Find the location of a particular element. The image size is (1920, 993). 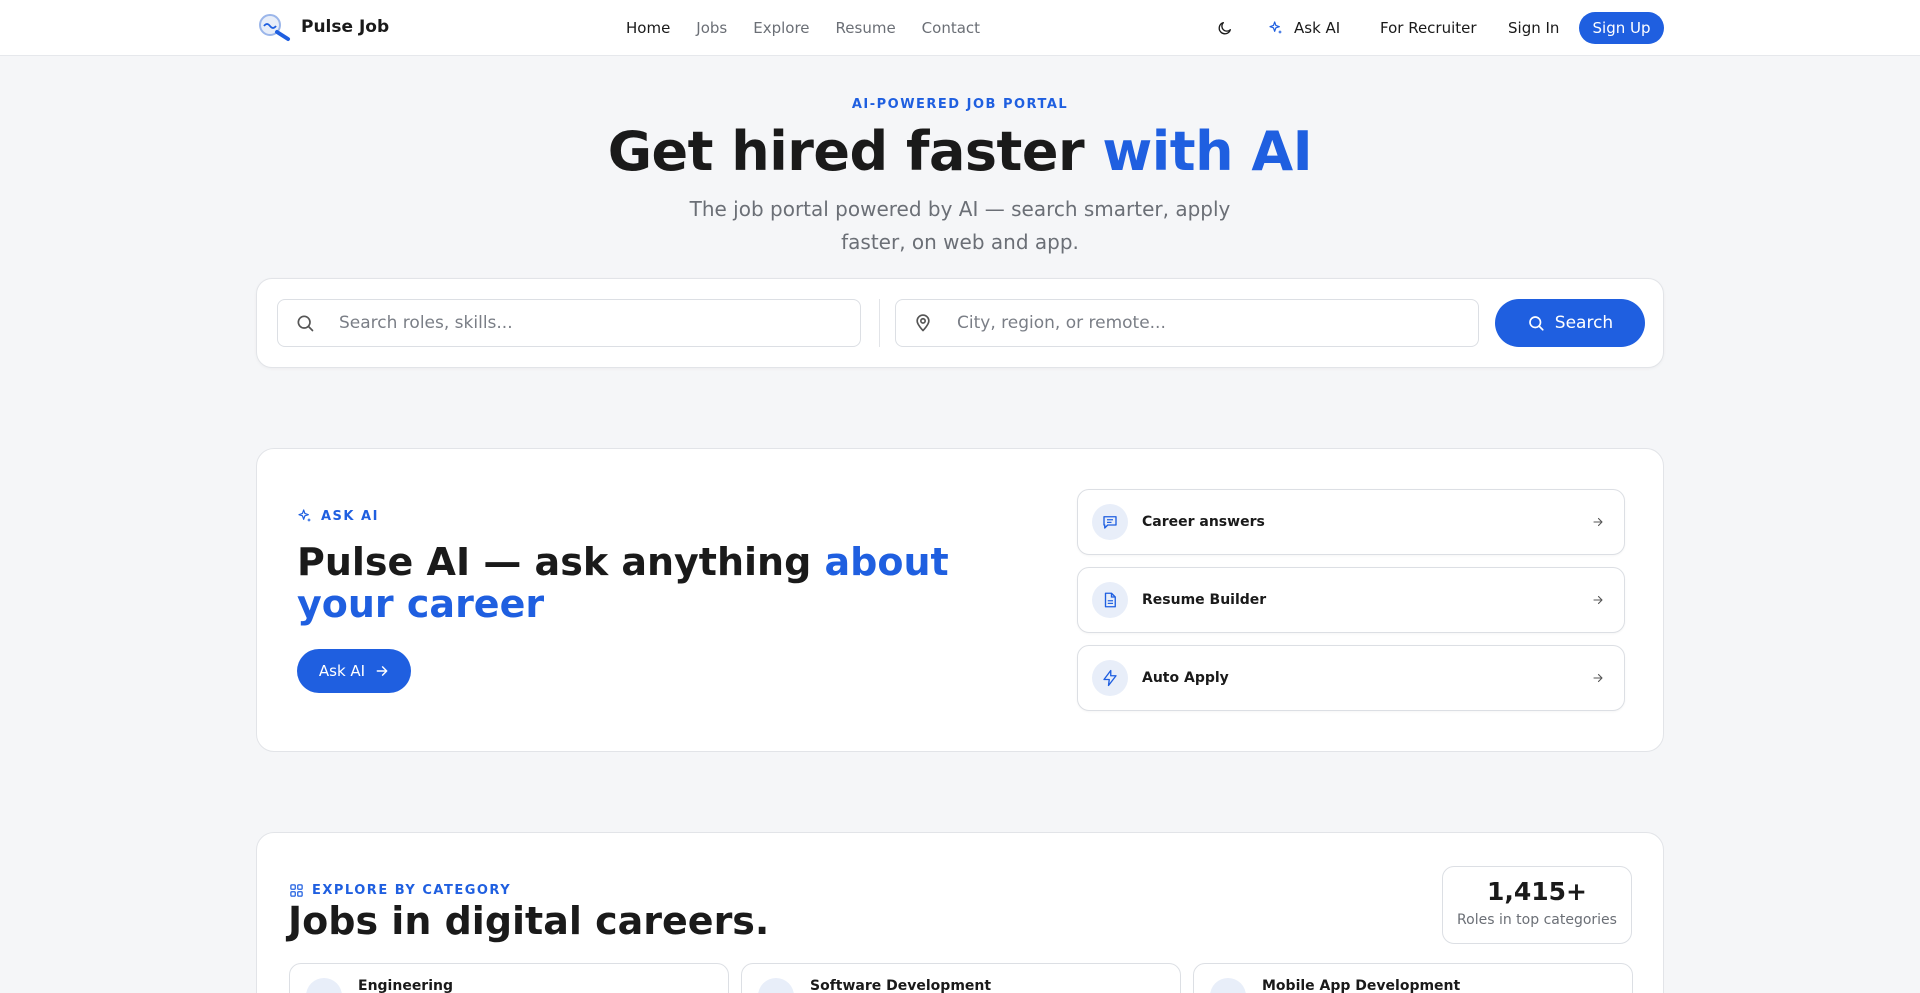

nav-explore: Explore is located at coordinates (781, 28).